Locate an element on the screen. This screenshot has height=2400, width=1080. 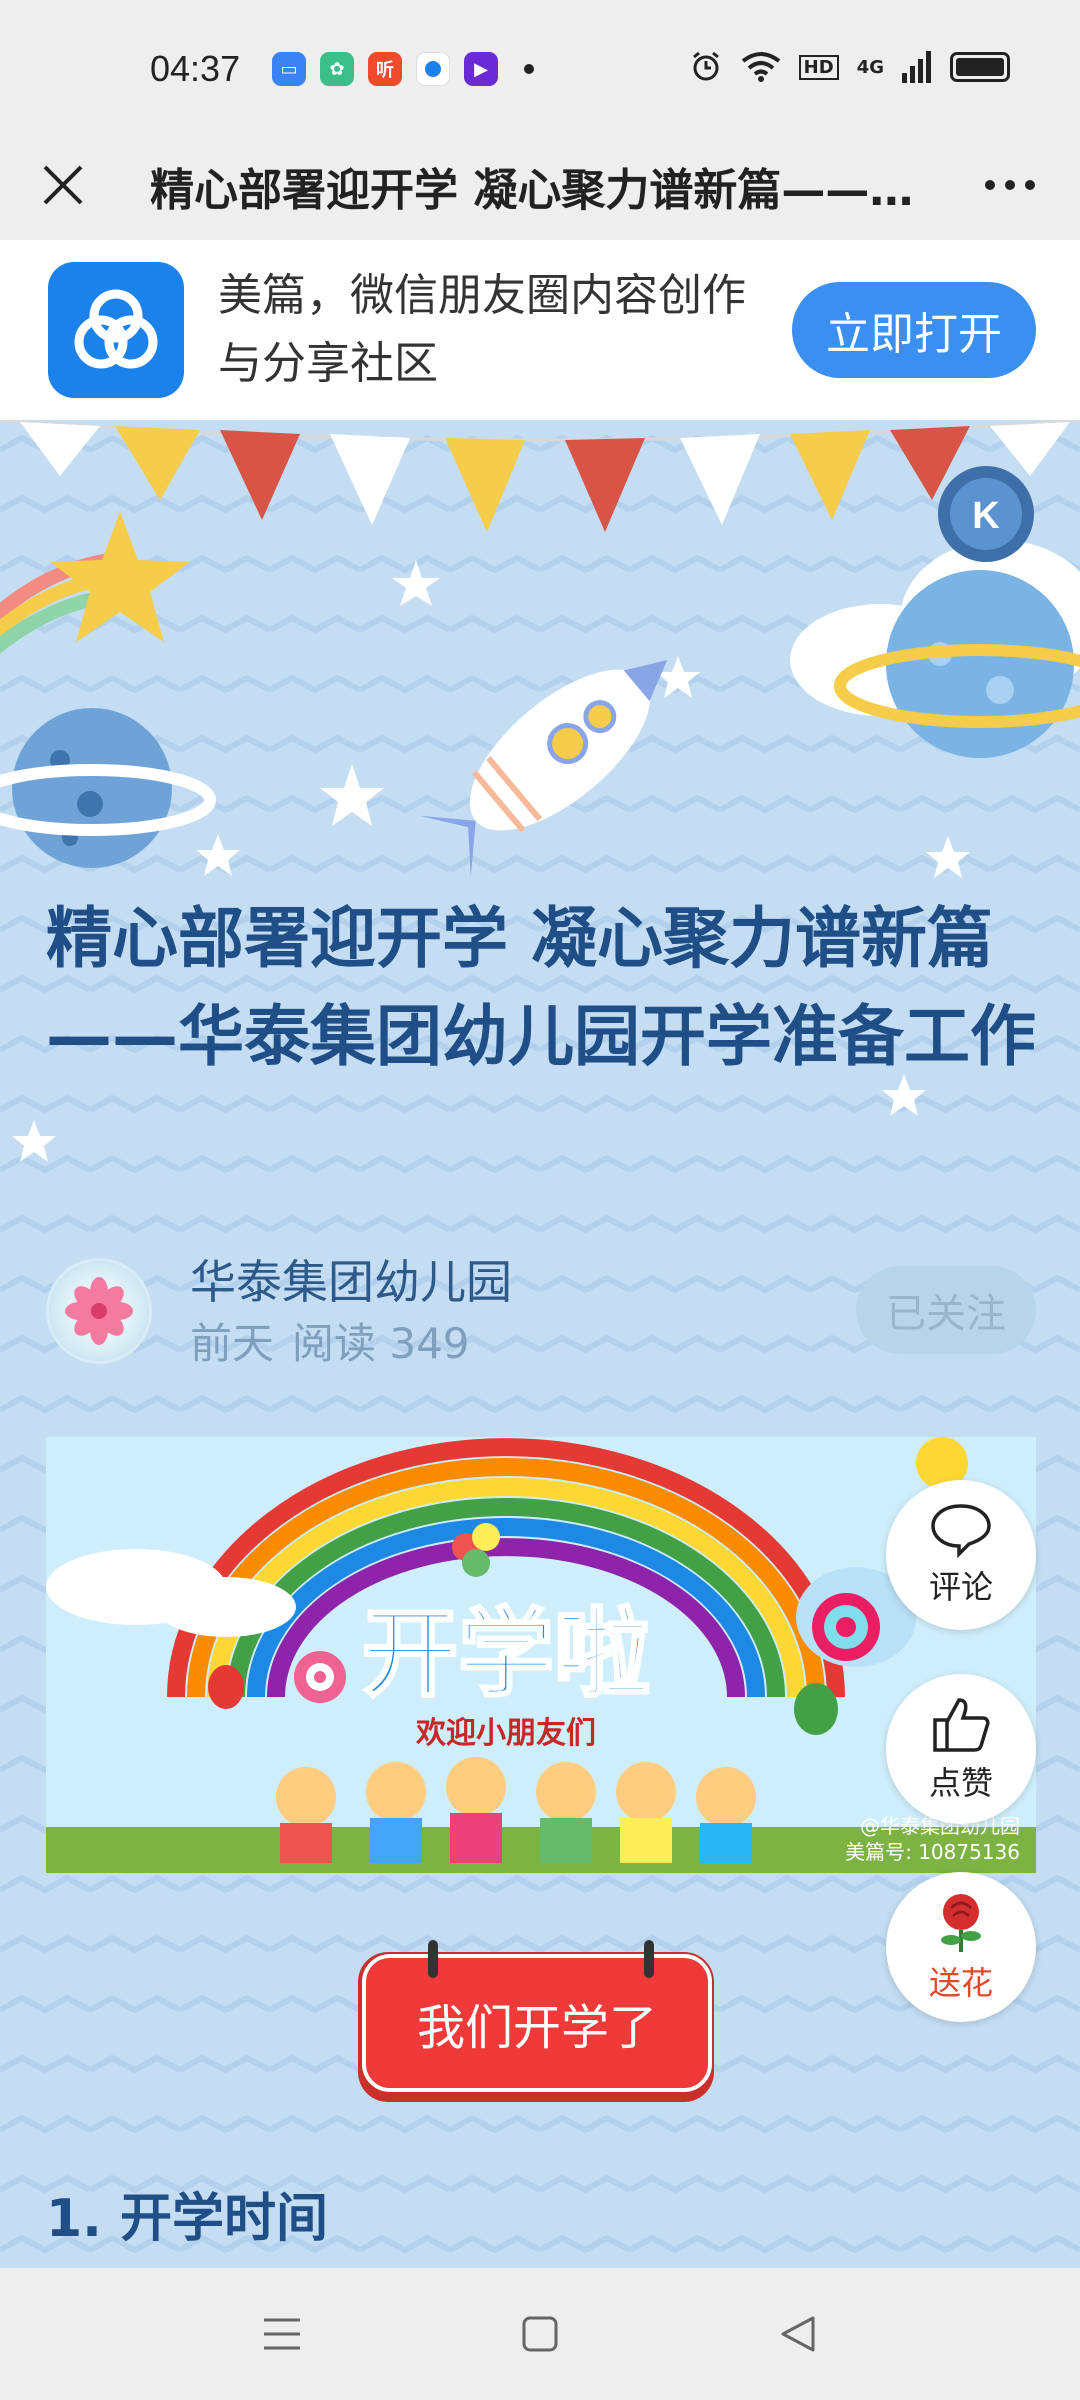
comment-button: 评论 is located at coordinates (961, 1555).